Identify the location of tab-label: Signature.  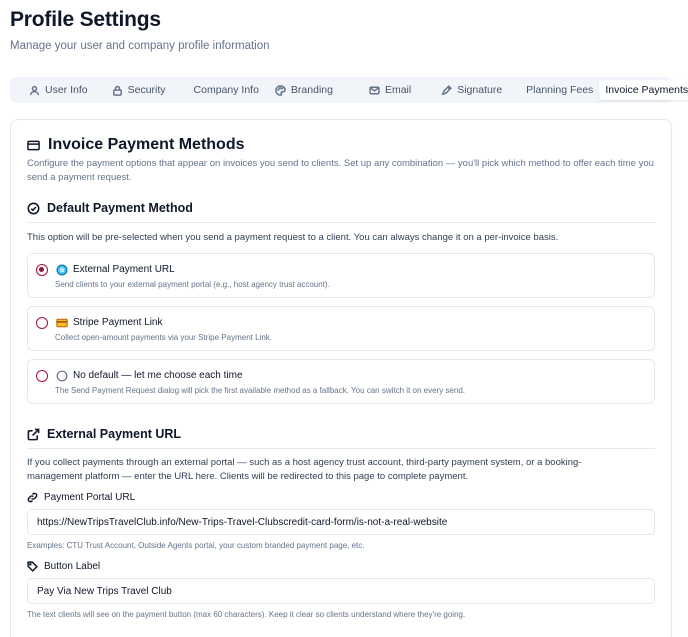
(480, 90).